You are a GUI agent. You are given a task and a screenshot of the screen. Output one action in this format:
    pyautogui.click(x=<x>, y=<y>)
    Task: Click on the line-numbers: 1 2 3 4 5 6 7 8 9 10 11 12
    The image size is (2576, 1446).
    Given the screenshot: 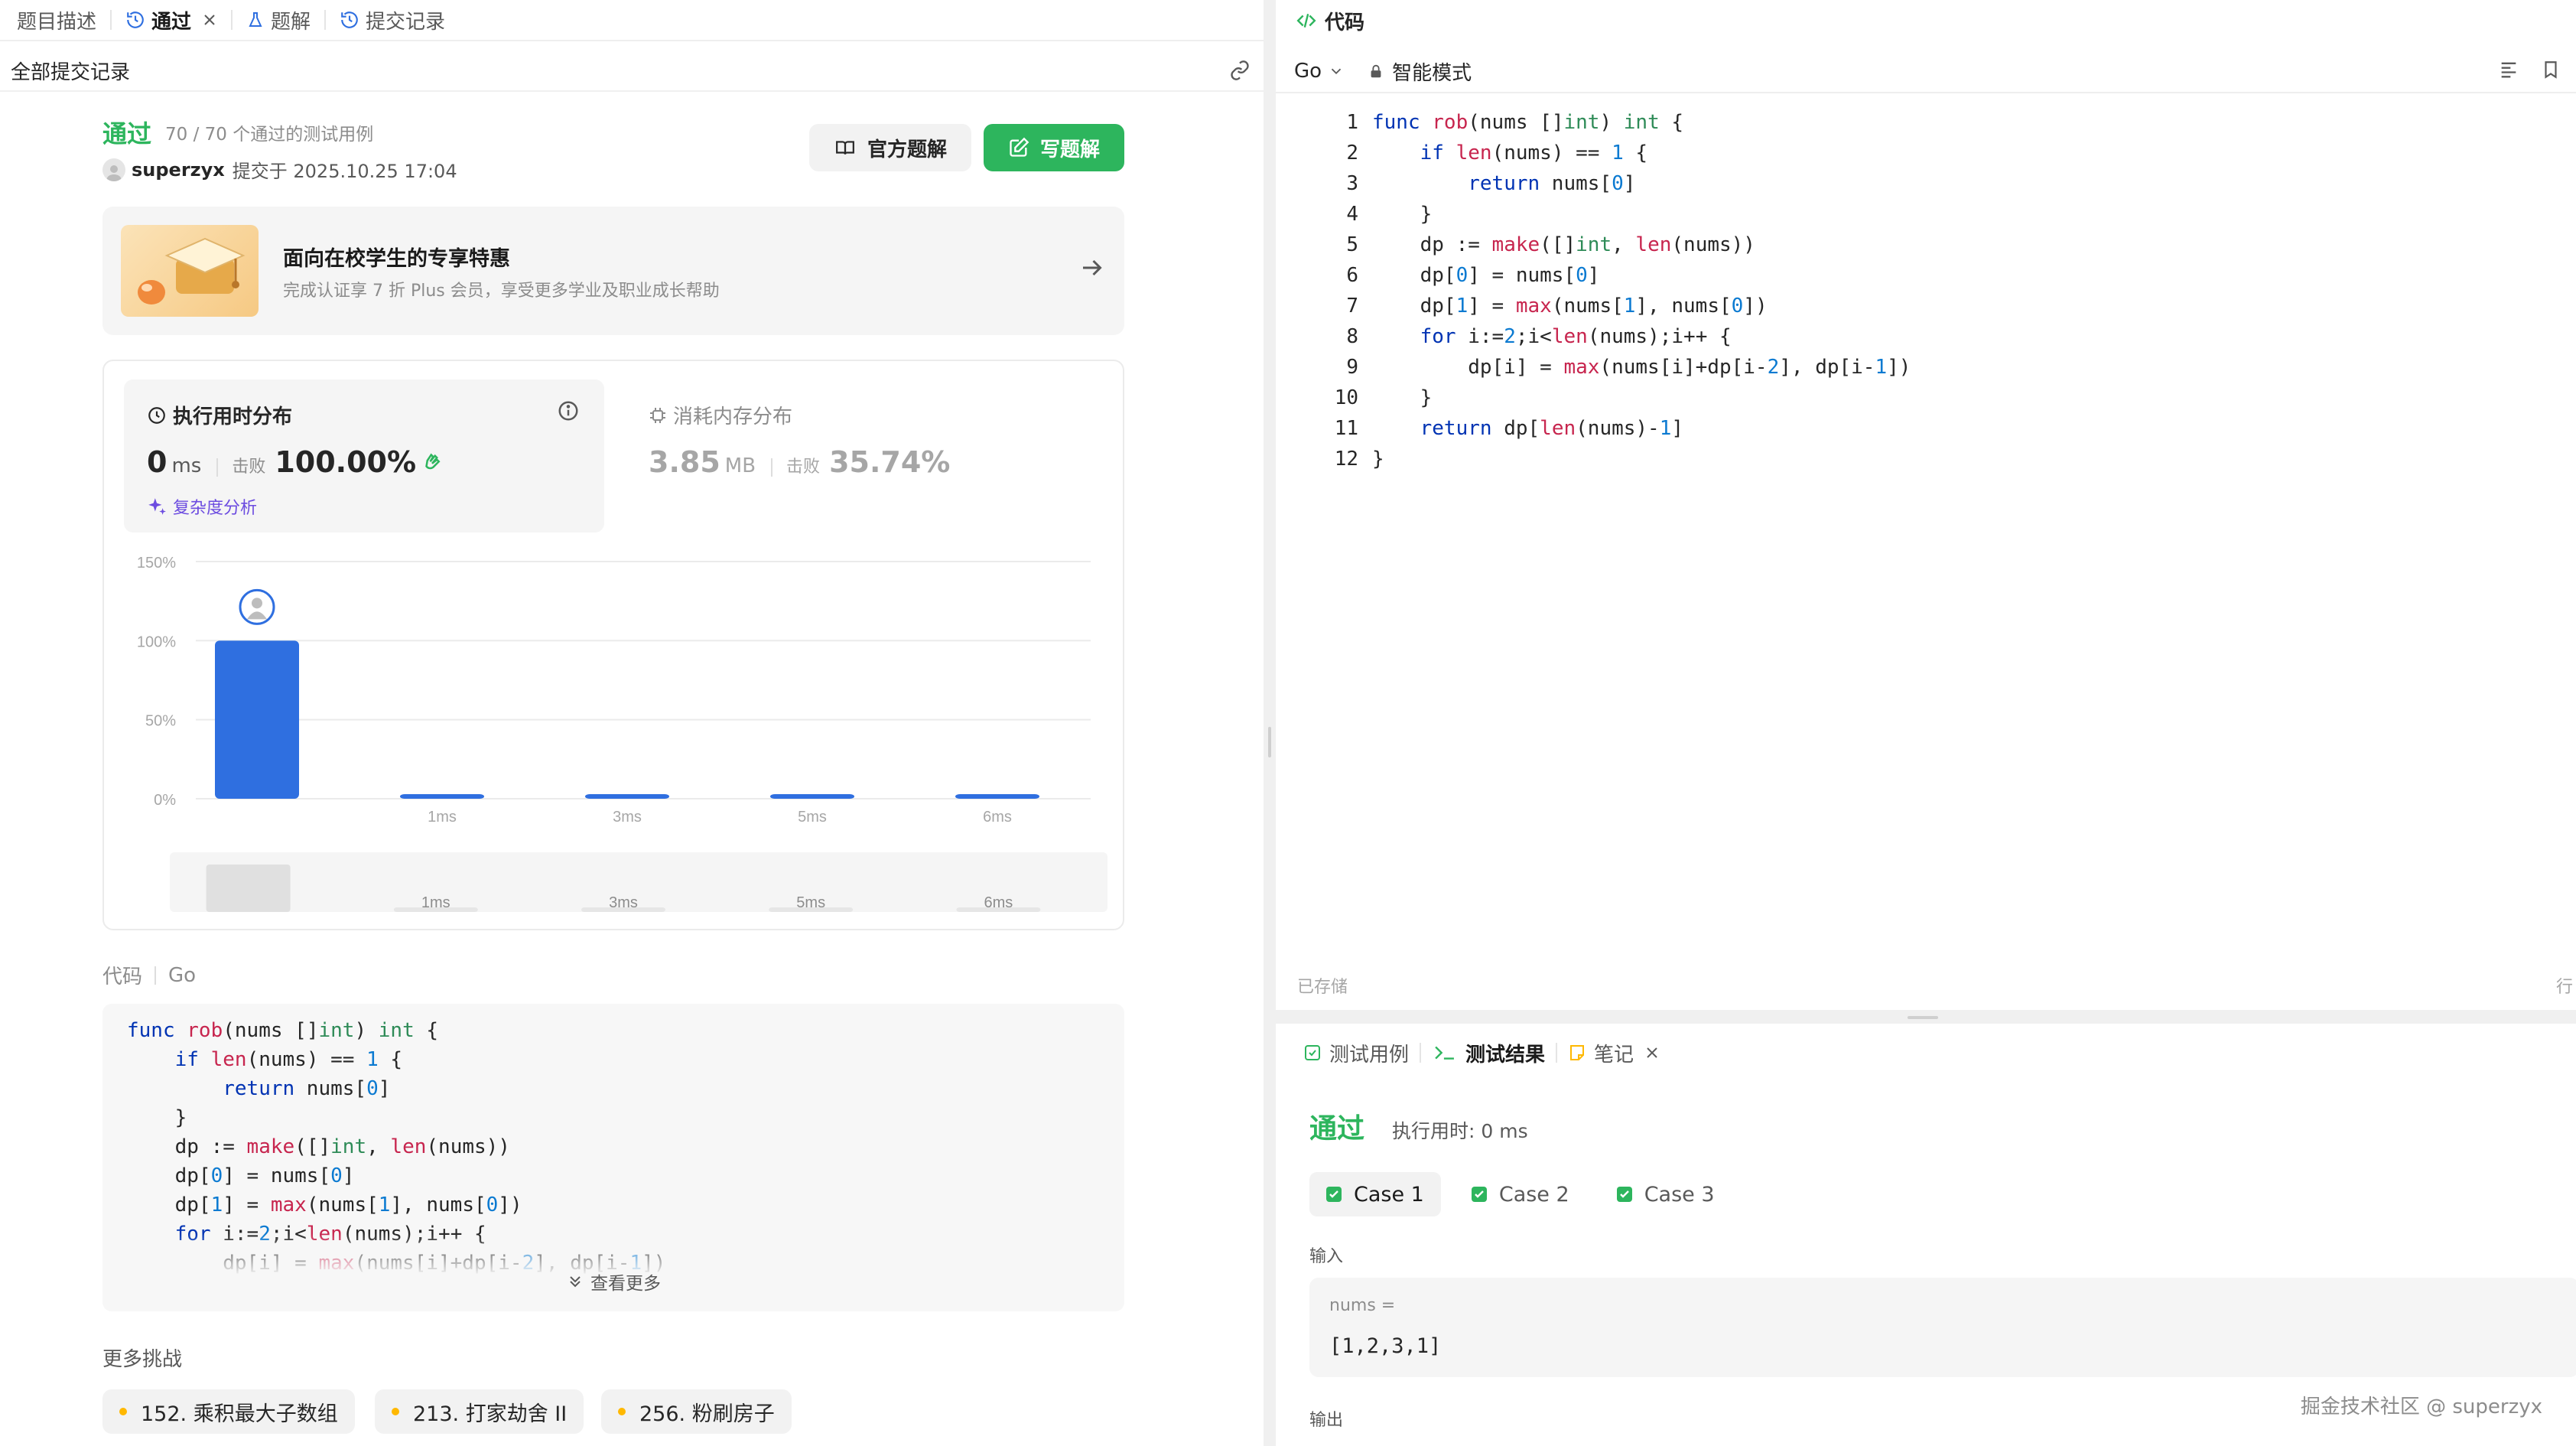 What is the action you would take?
    pyautogui.click(x=1332, y=290)
    